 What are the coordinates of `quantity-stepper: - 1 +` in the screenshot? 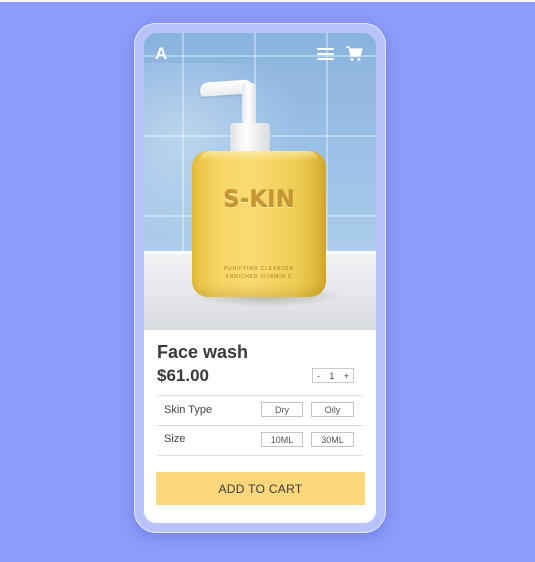 It's located at (333, 375).